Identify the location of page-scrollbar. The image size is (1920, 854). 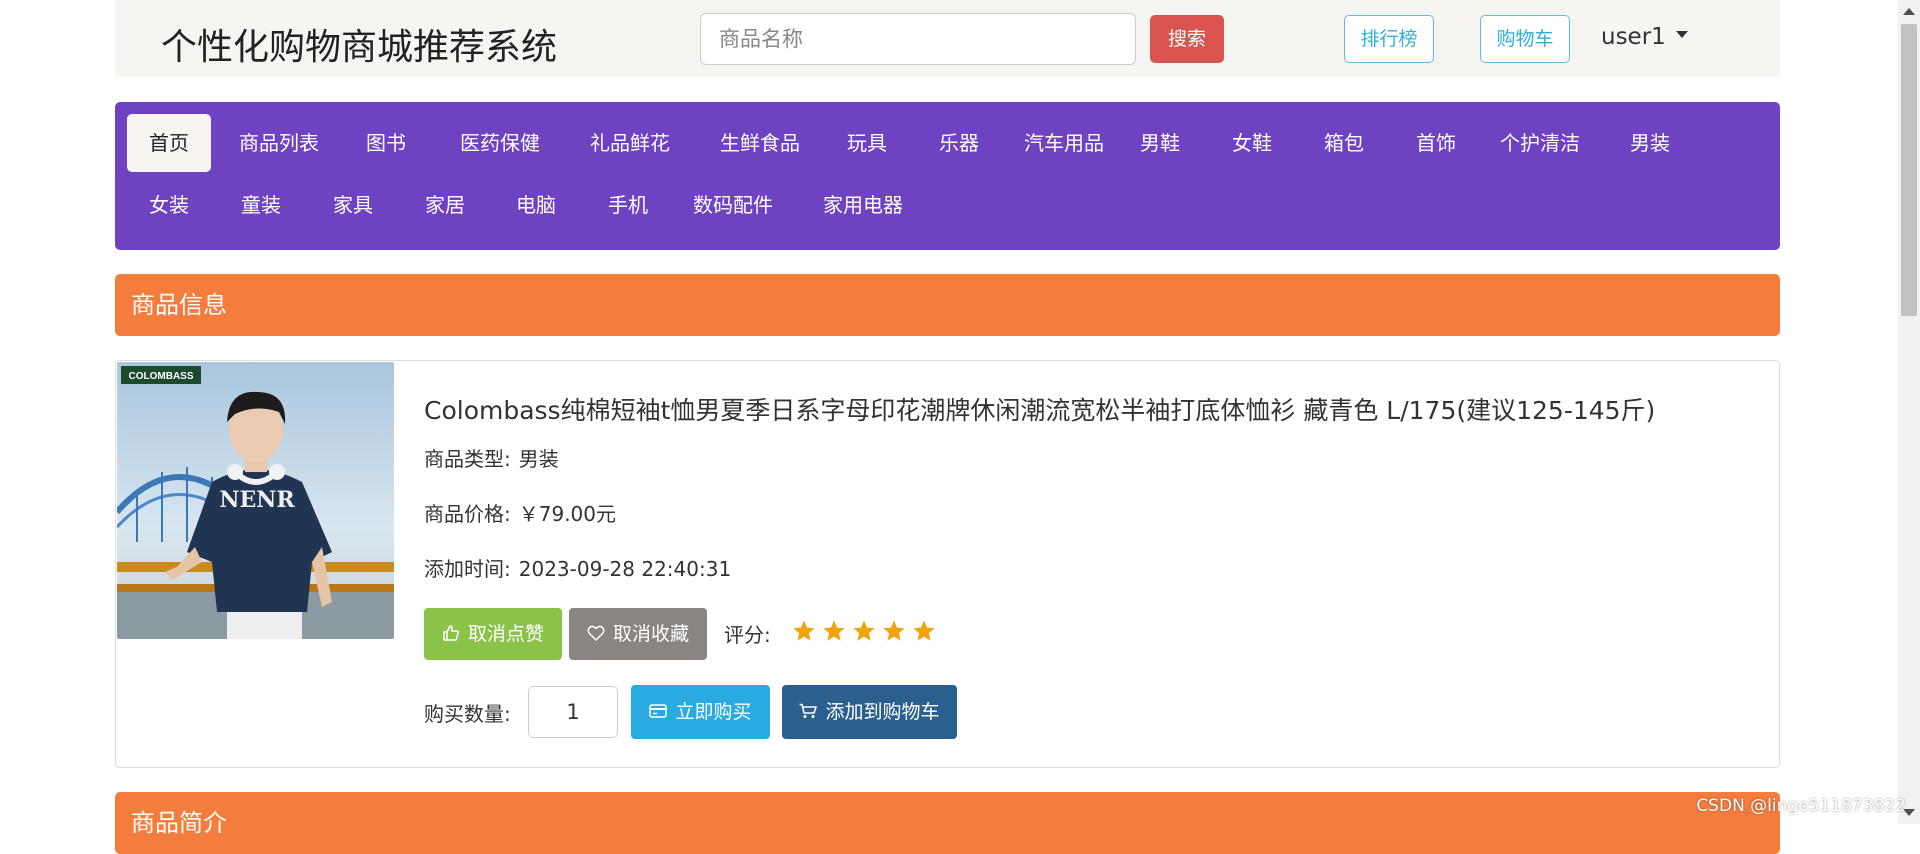
(1909, 412).